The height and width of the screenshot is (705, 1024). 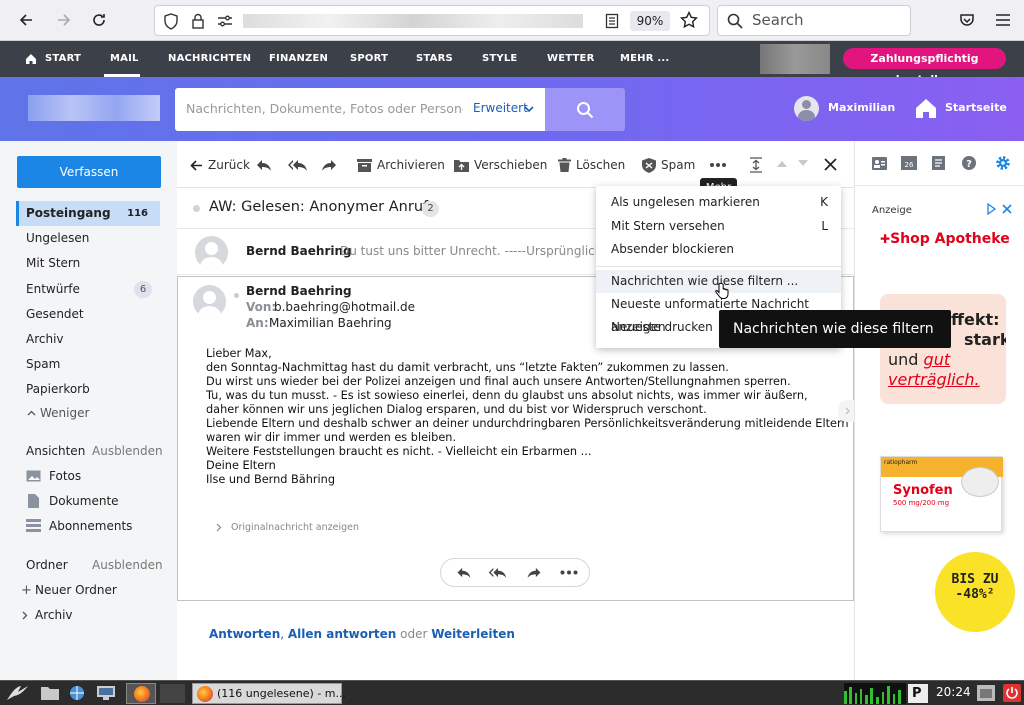 What do you see at coordinates (244, 634) in the screenshot?
I see `reply-link: Antworten` at bounding box center [244, 634].